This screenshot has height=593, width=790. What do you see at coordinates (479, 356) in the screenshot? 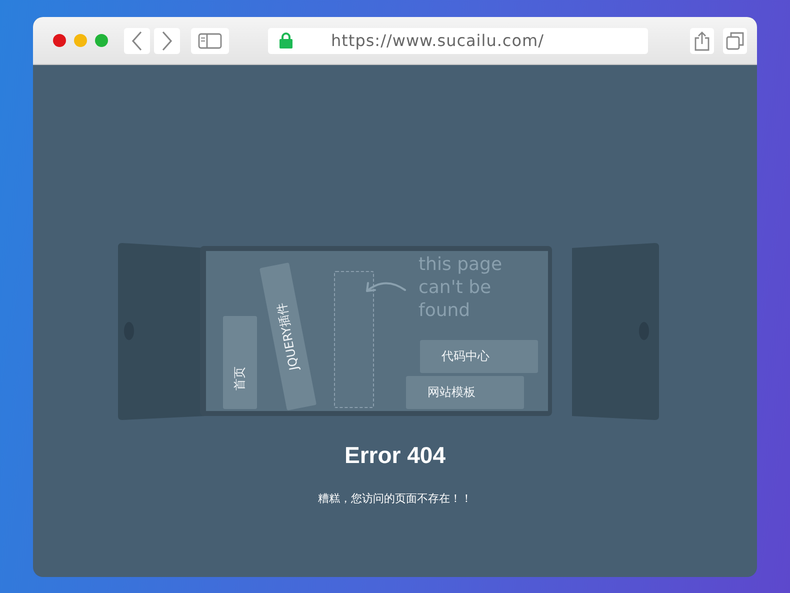
I see `book: 代码中心` at bounding box center [479, 356].